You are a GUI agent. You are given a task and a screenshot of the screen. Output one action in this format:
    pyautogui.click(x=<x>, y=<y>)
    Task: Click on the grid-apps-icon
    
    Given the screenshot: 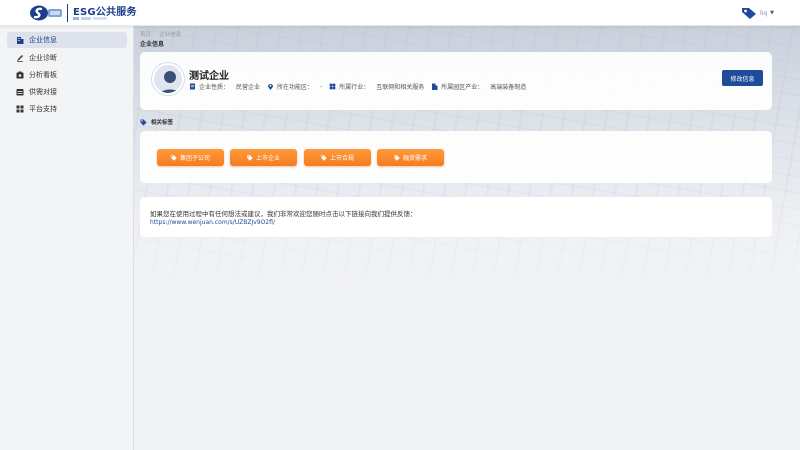 What is the action you would take?
    pyautogui.click(x=20, y=109)
    